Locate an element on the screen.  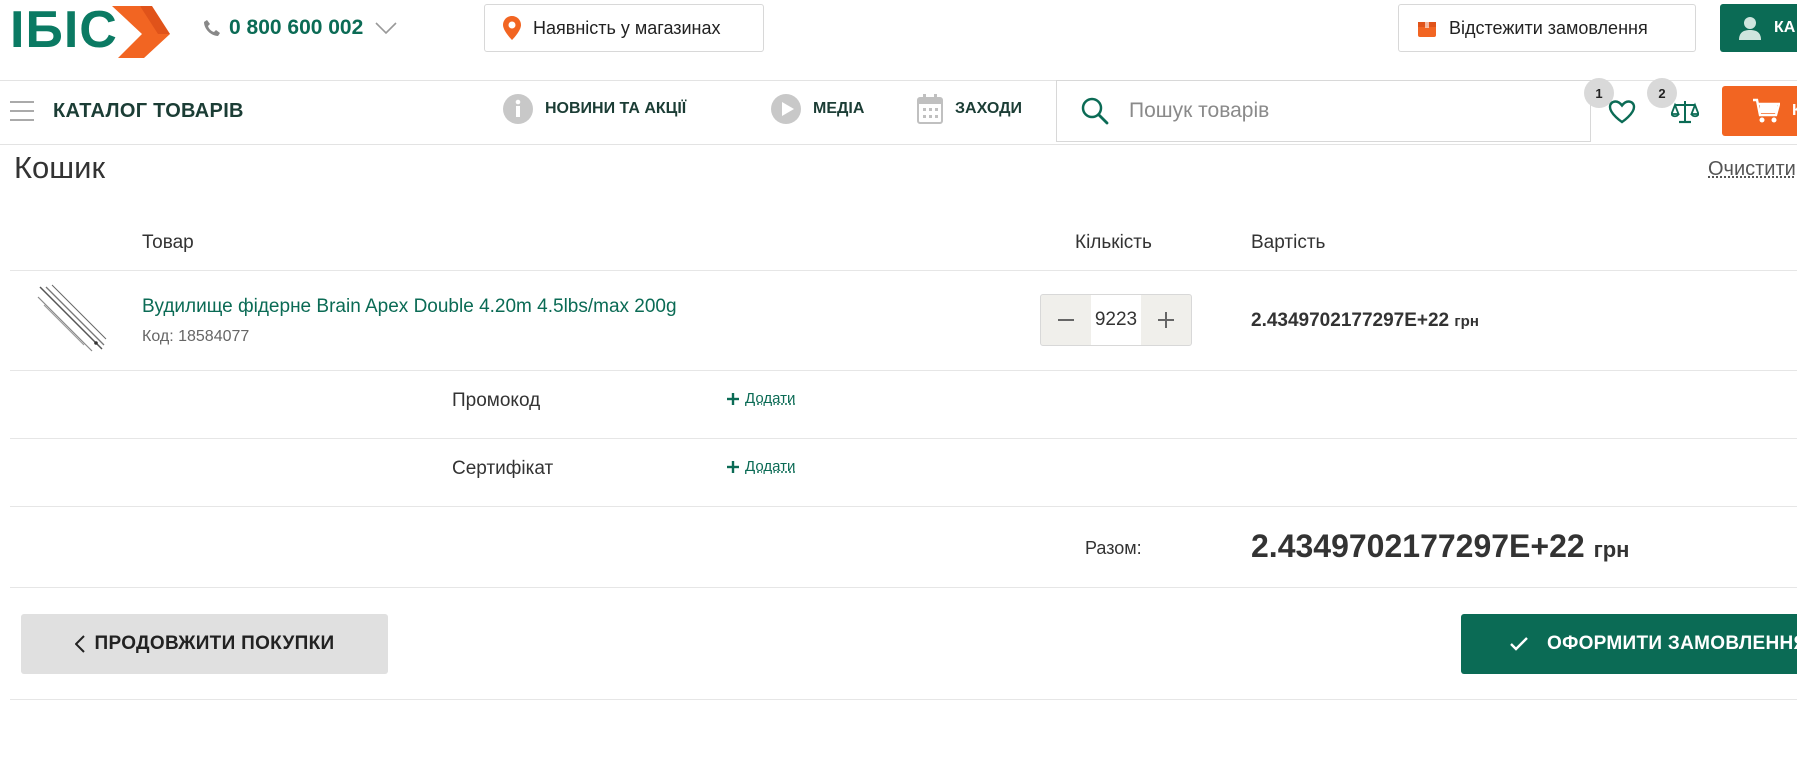
search-input is located at coordinates (1349, 111).